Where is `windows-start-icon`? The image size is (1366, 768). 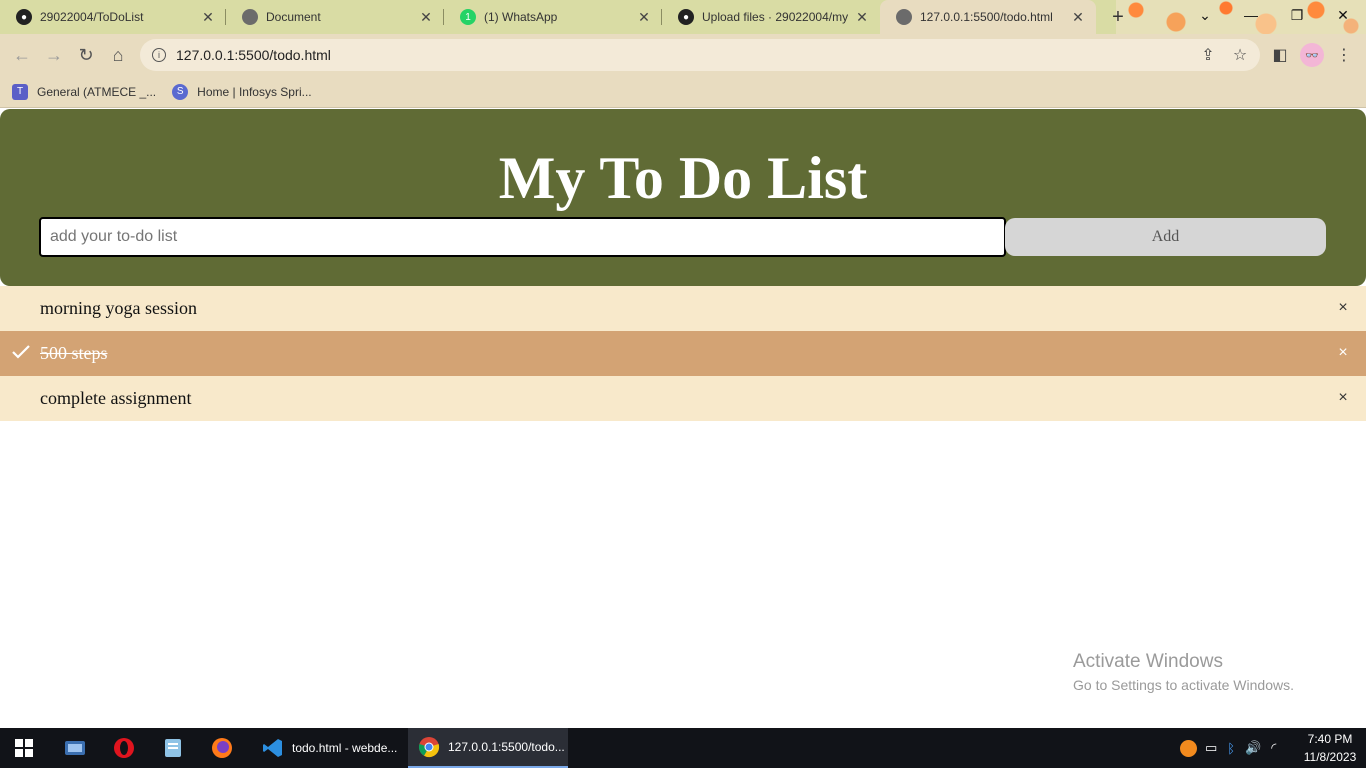
windows-start-icon is located at coordinates (24, 748).